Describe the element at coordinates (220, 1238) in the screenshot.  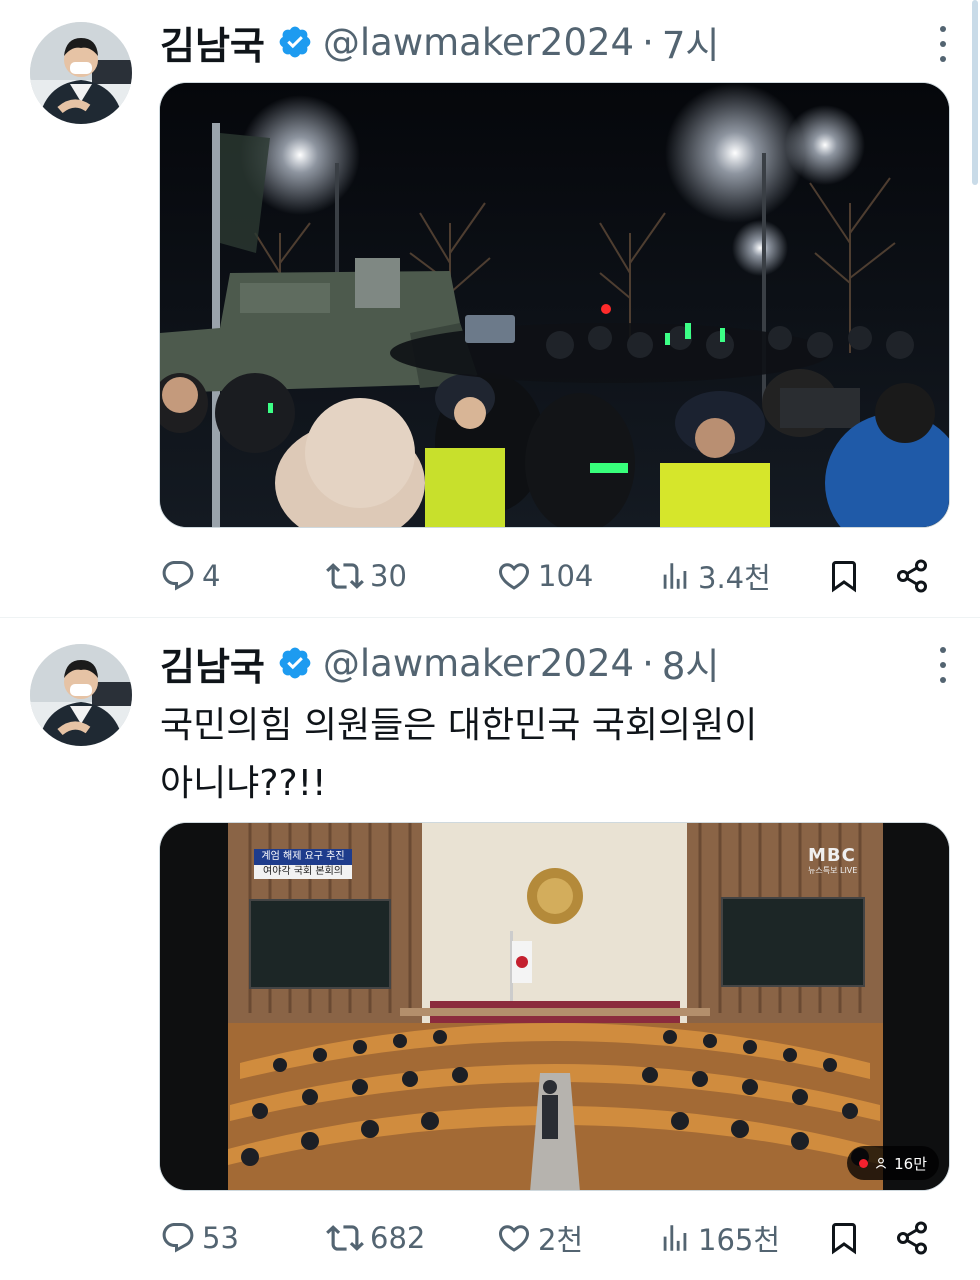
I see `reply-count: 53` at that location.